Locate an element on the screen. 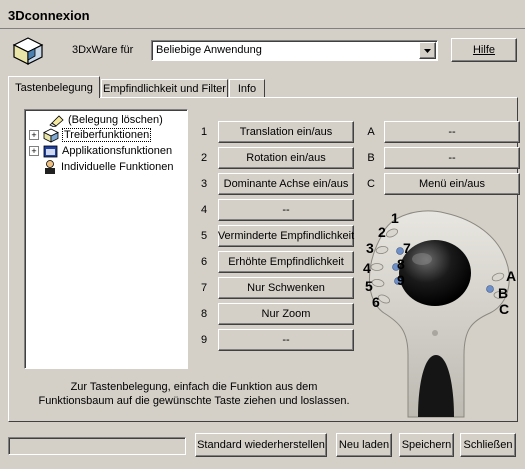 The width and height of the screenshot is (525, 469). window-title: 3Dconnexion is located at coordinates (49, 15).